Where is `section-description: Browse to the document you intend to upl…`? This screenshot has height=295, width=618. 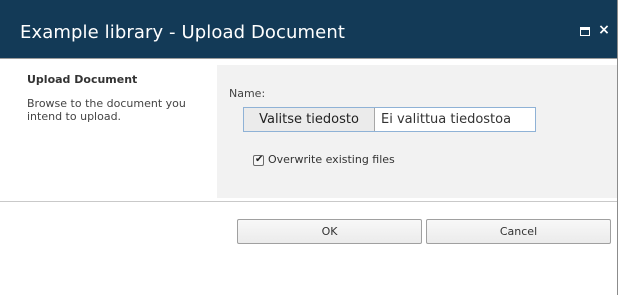 section-description: Browse to the document you intend to upl… is located at coordinates (106, 110).